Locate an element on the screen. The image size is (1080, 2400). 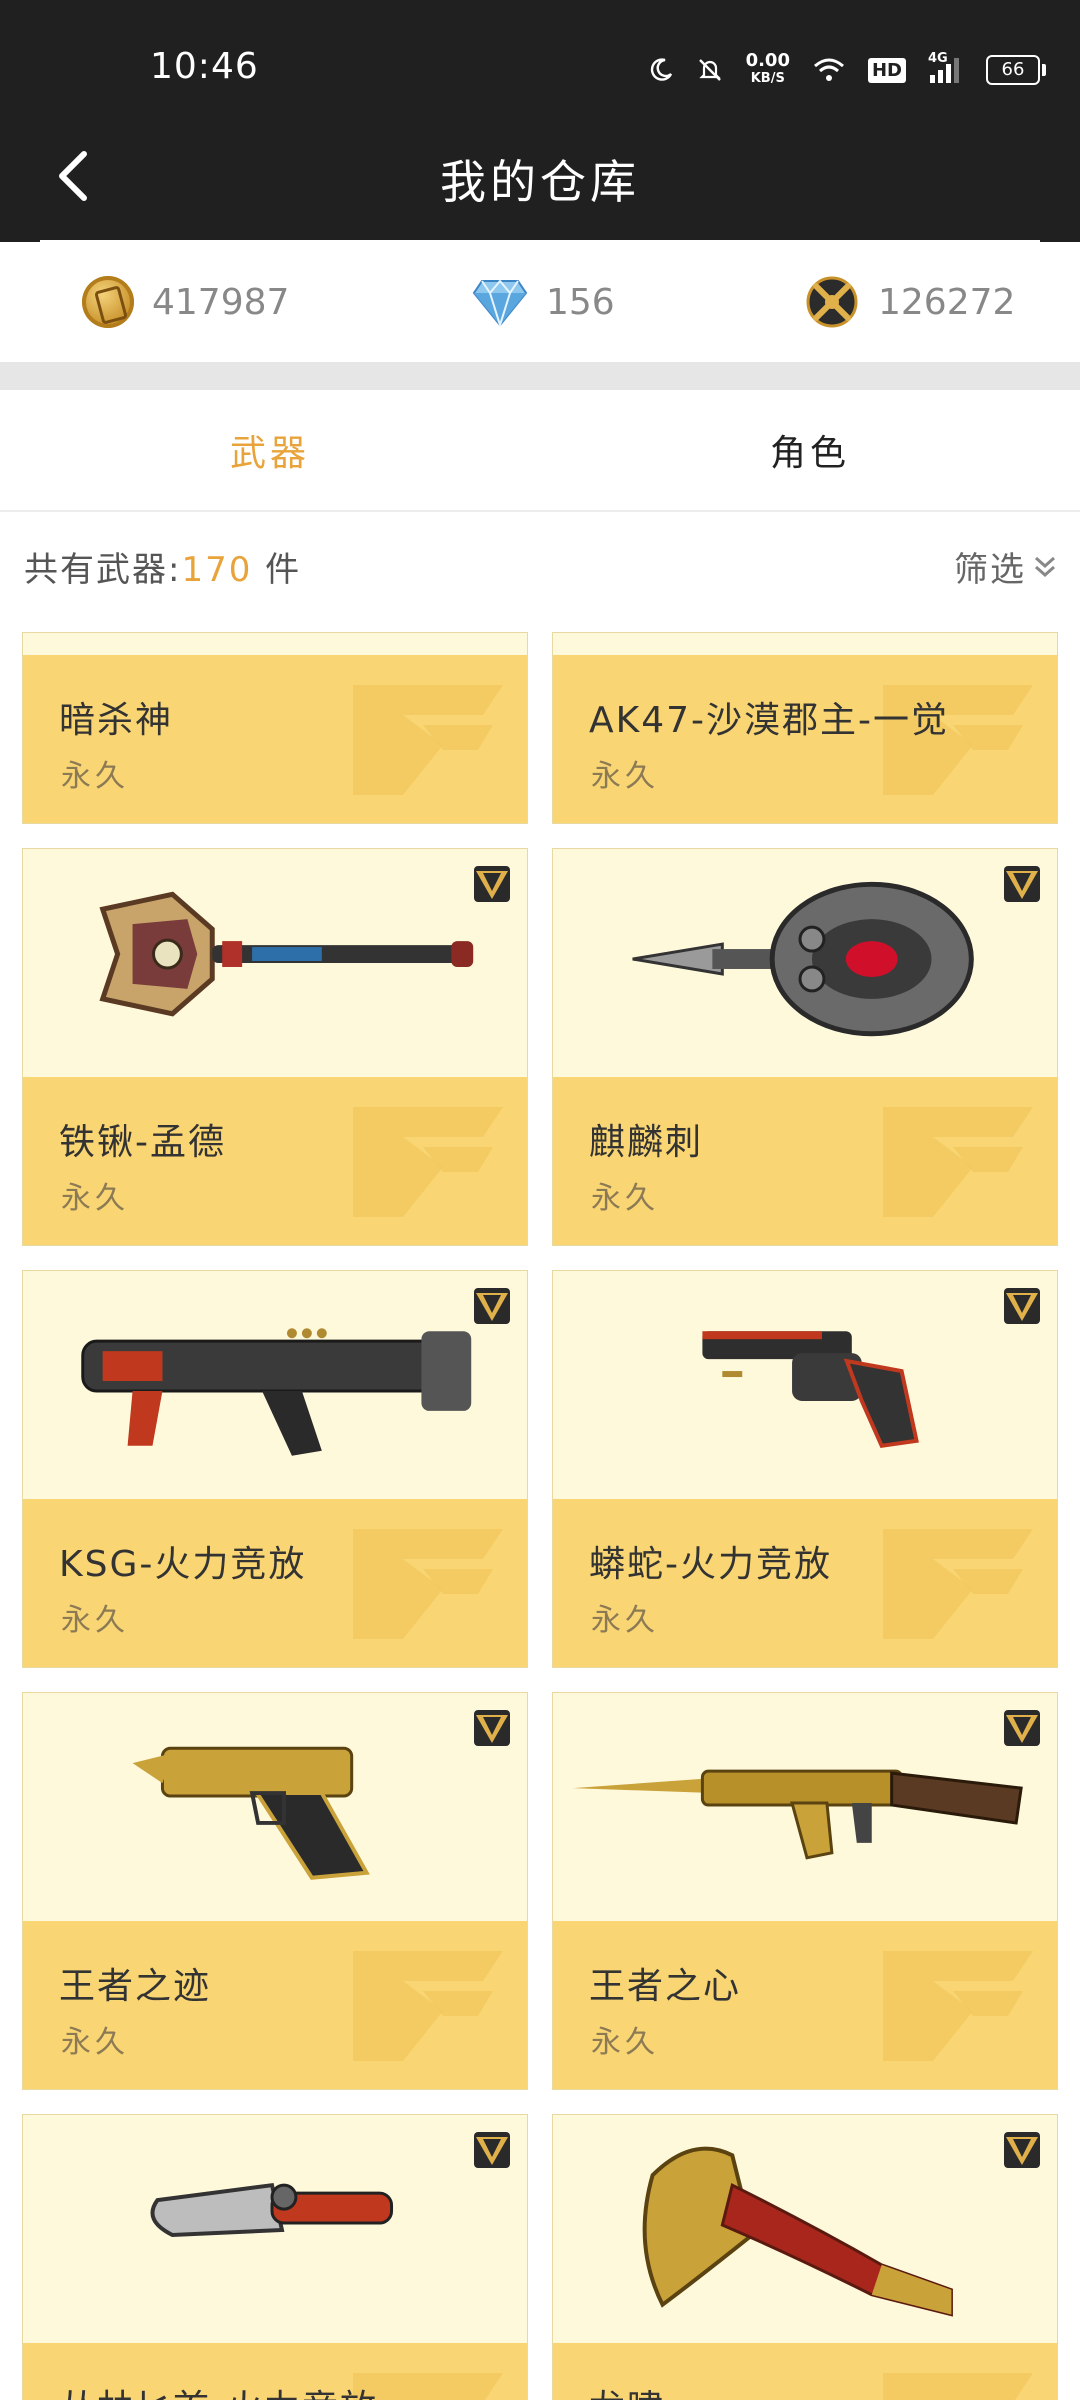
status-time: 10:46 is located at coordinates (204, 66).